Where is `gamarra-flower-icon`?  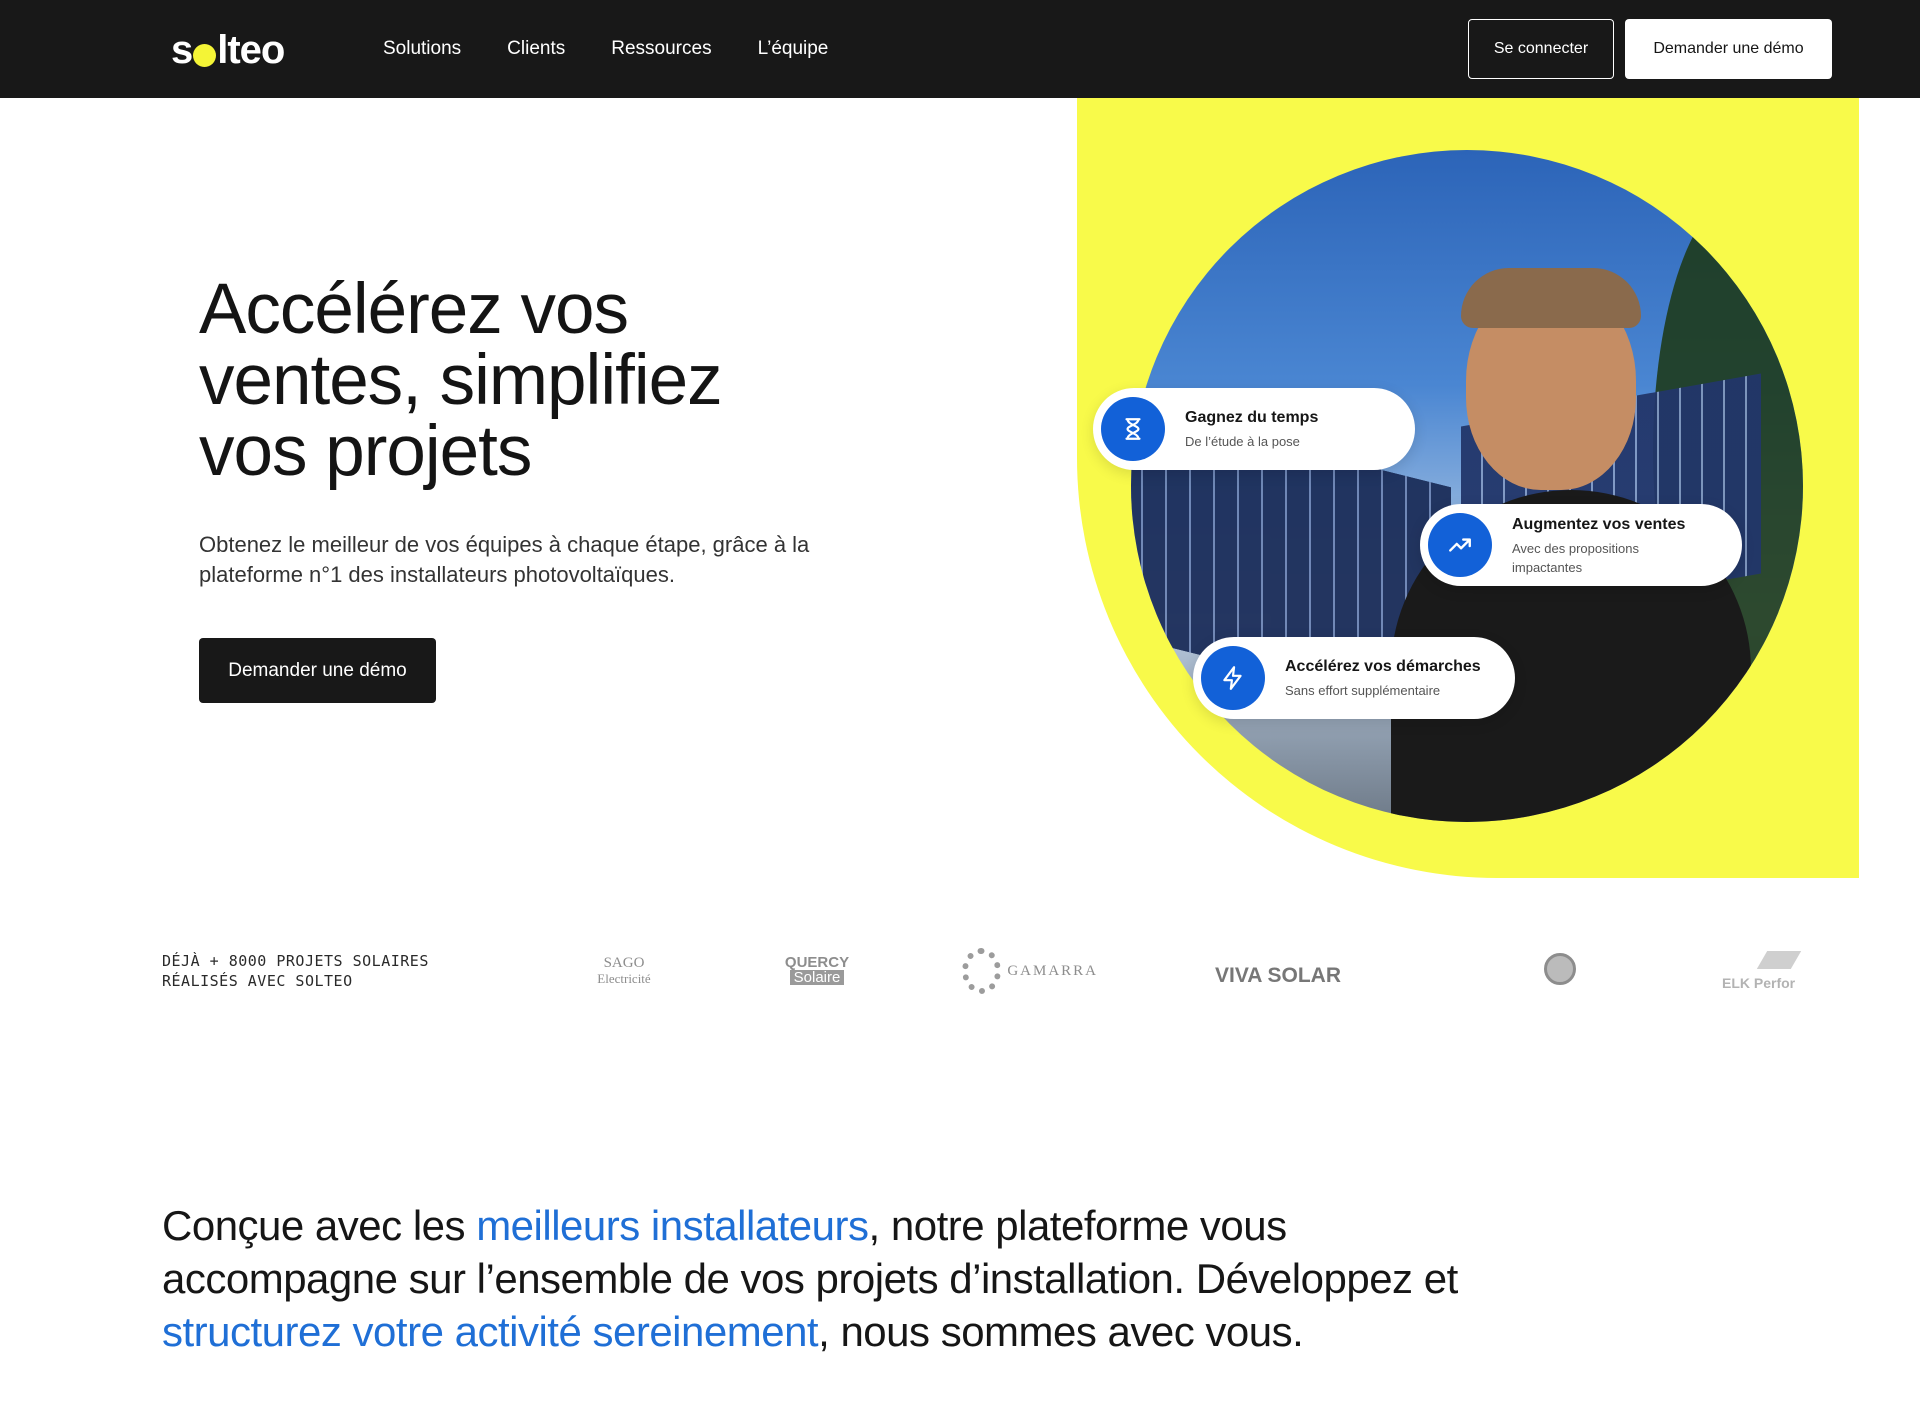 gamarra-flower-icon is located at coordinates (982, 971).